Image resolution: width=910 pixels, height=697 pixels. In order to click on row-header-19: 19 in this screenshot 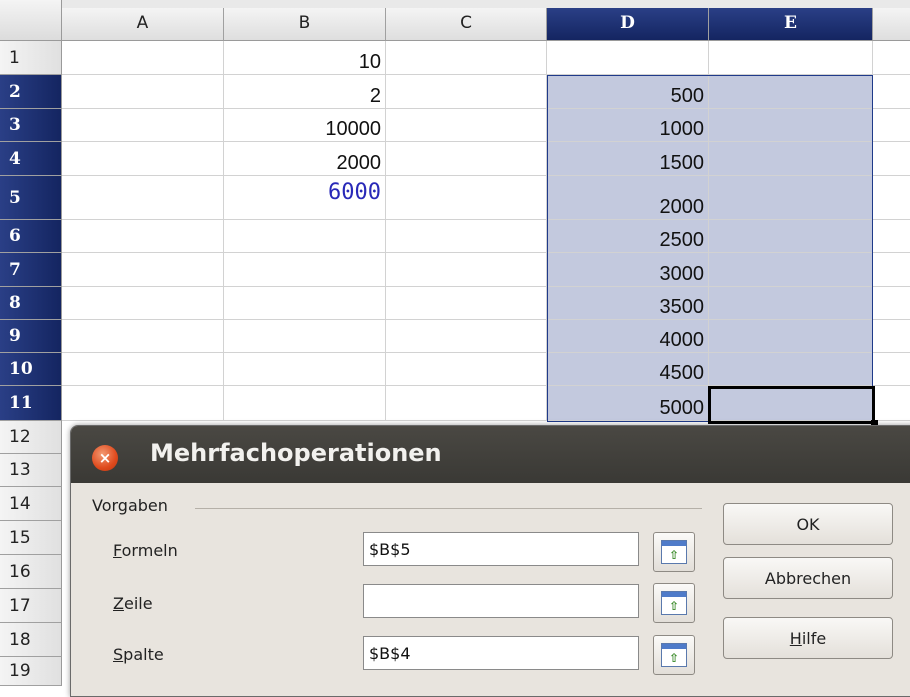, I will do `click(31, 671)`.